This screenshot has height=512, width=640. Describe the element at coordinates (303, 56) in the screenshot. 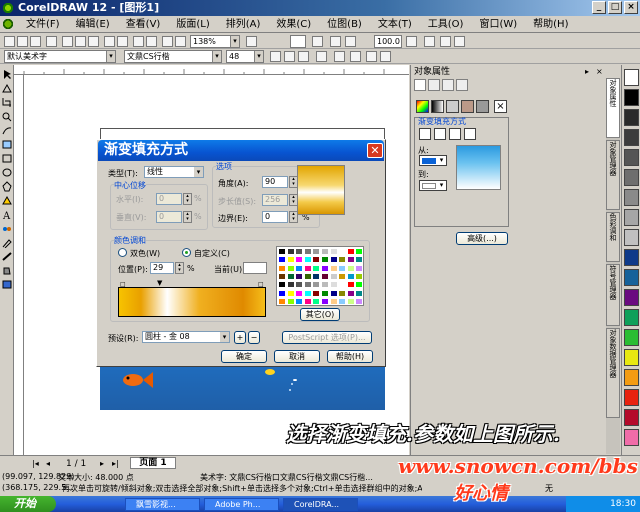

I see `underline-icon` at that location.